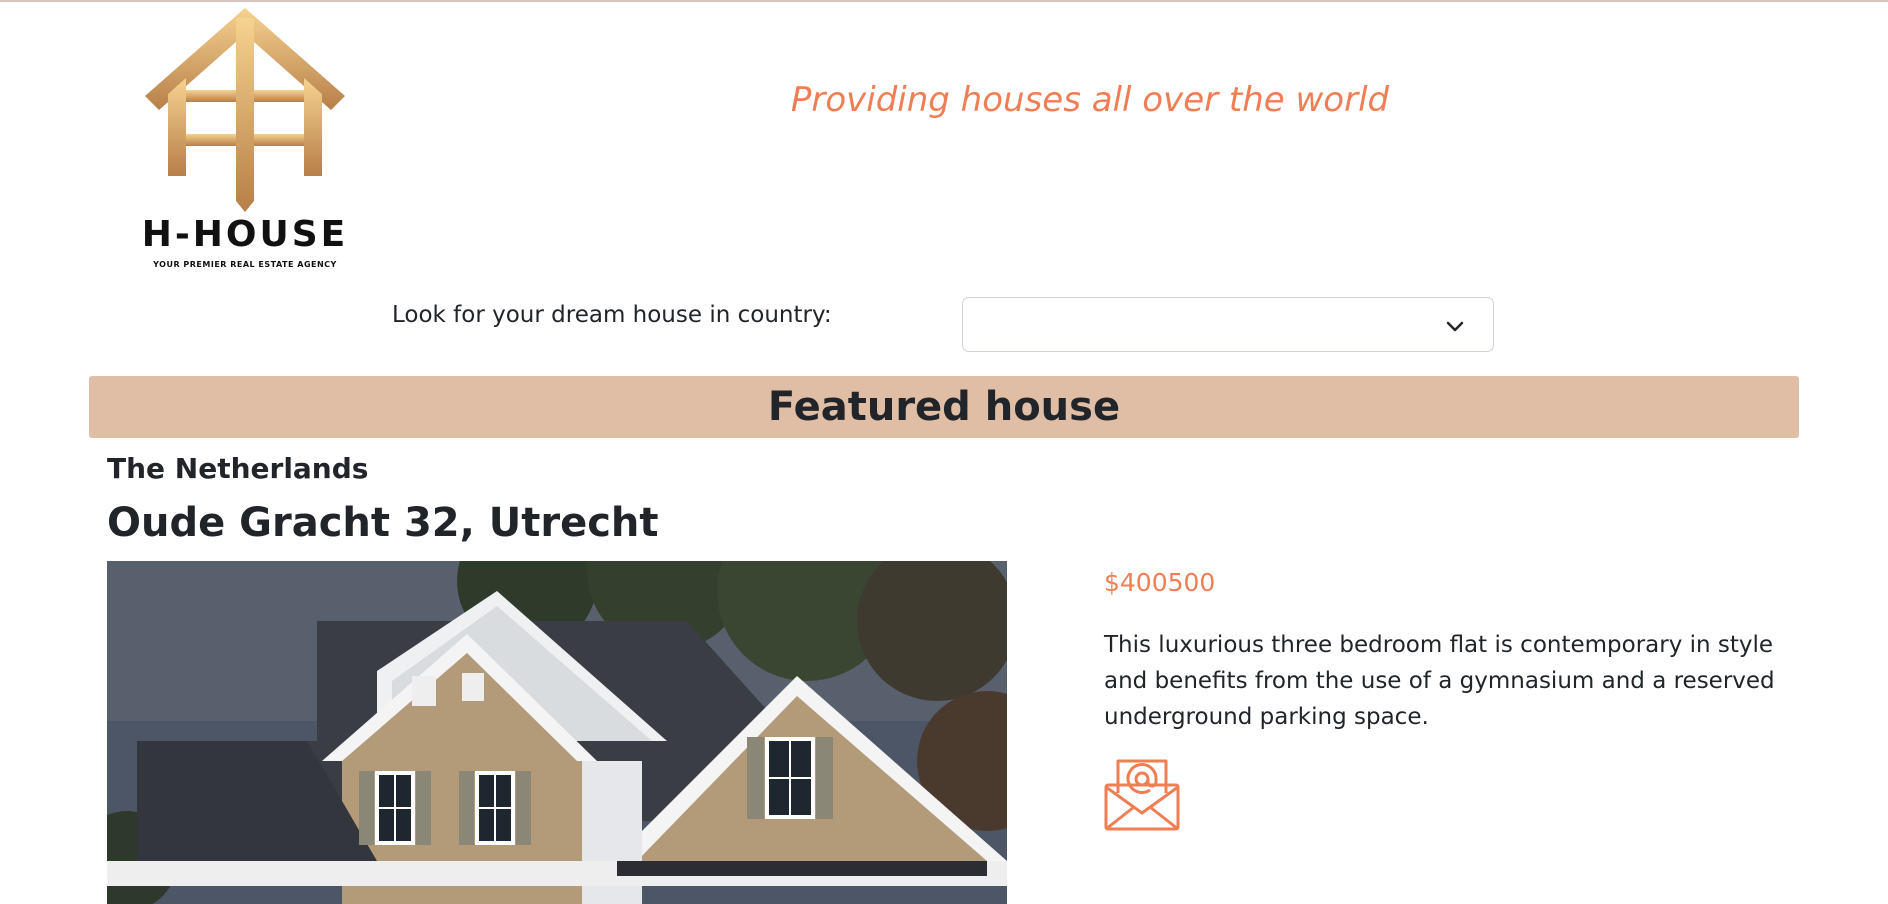 This screenshot has height=904, width=1888. I want to click on contact-email-button, so click(1142, 795).